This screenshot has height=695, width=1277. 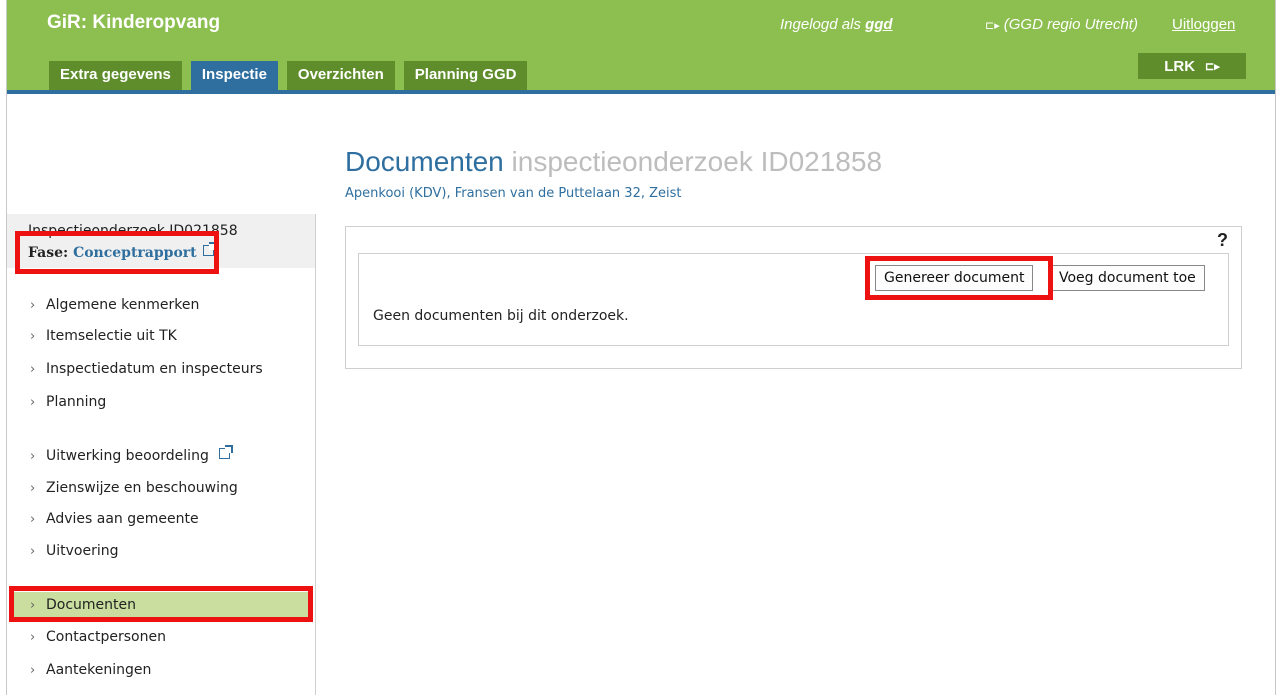 I want to click on region-link: ⊏▸ (GGD regio Utrecht), so click(x=1061, y=24).